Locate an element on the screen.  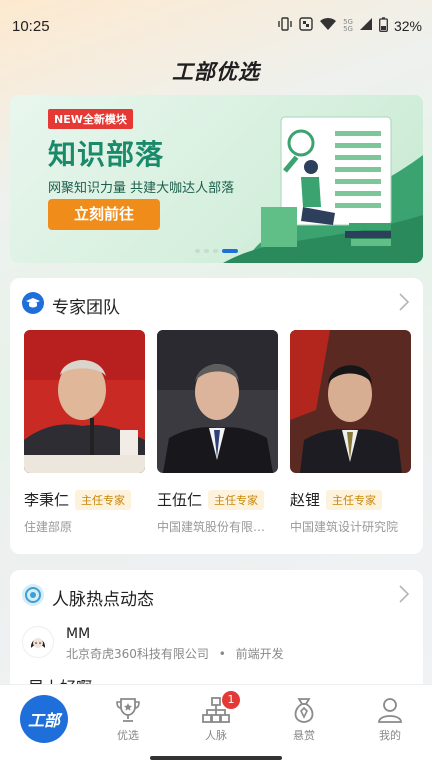
tab-featured: 优选 is located at coordinates (128, 718).